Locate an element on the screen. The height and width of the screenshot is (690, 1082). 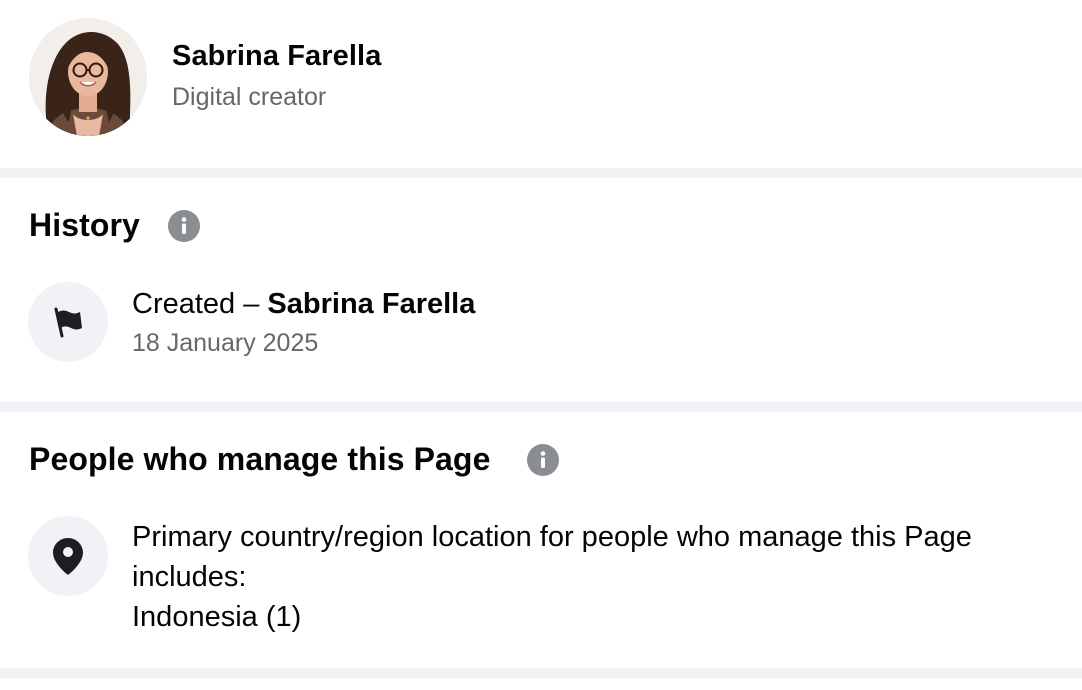
avatar is located at coordinates (88, 77).